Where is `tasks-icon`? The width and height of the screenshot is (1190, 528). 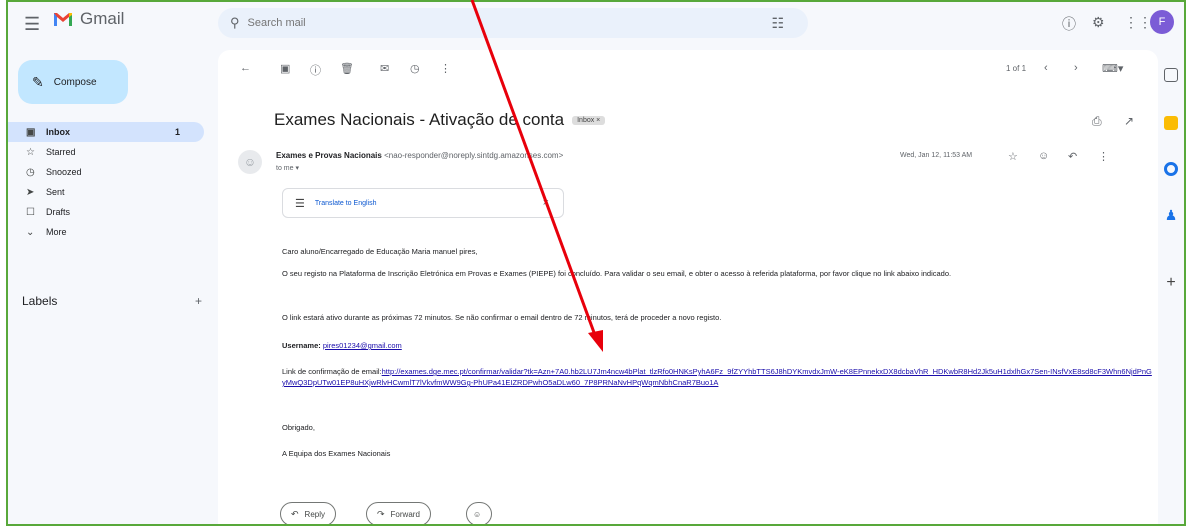
tasks-icon is located at coordinates (1171, 169).